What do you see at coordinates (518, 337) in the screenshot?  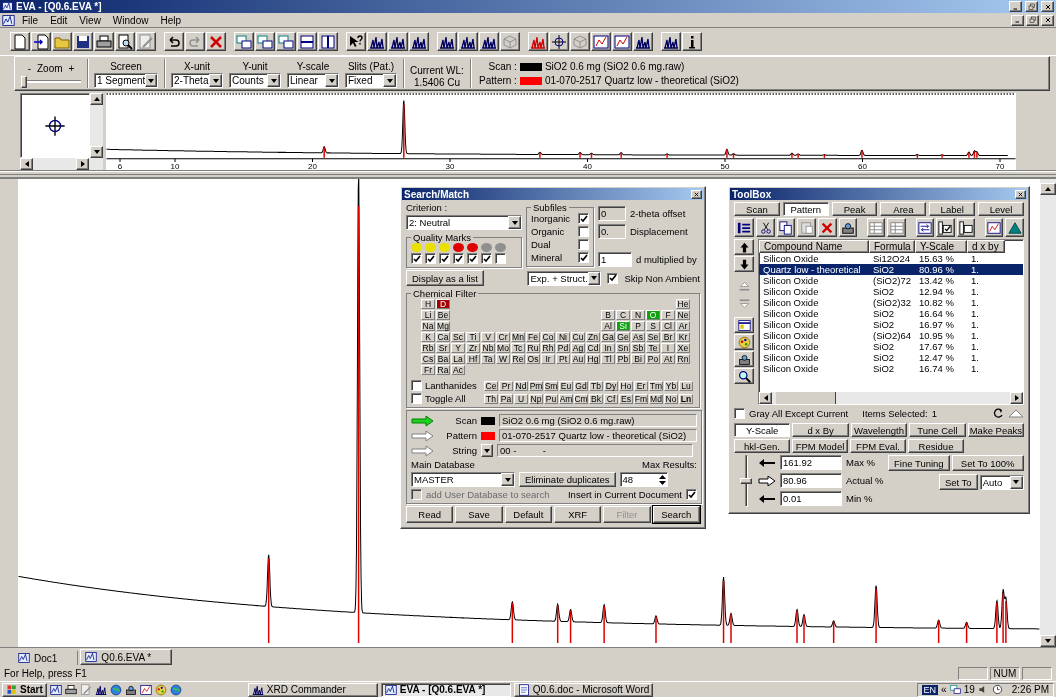 I see `element-toggle: Mn` at bounding box center [518, 337].